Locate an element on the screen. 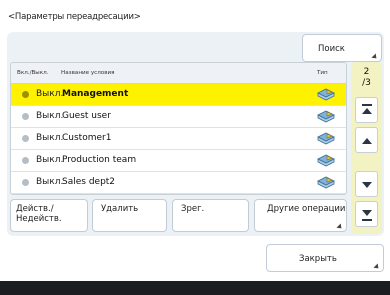 This screenshot has width=390, height=295. up-arrow-icon is located at coordinates (367, 141).